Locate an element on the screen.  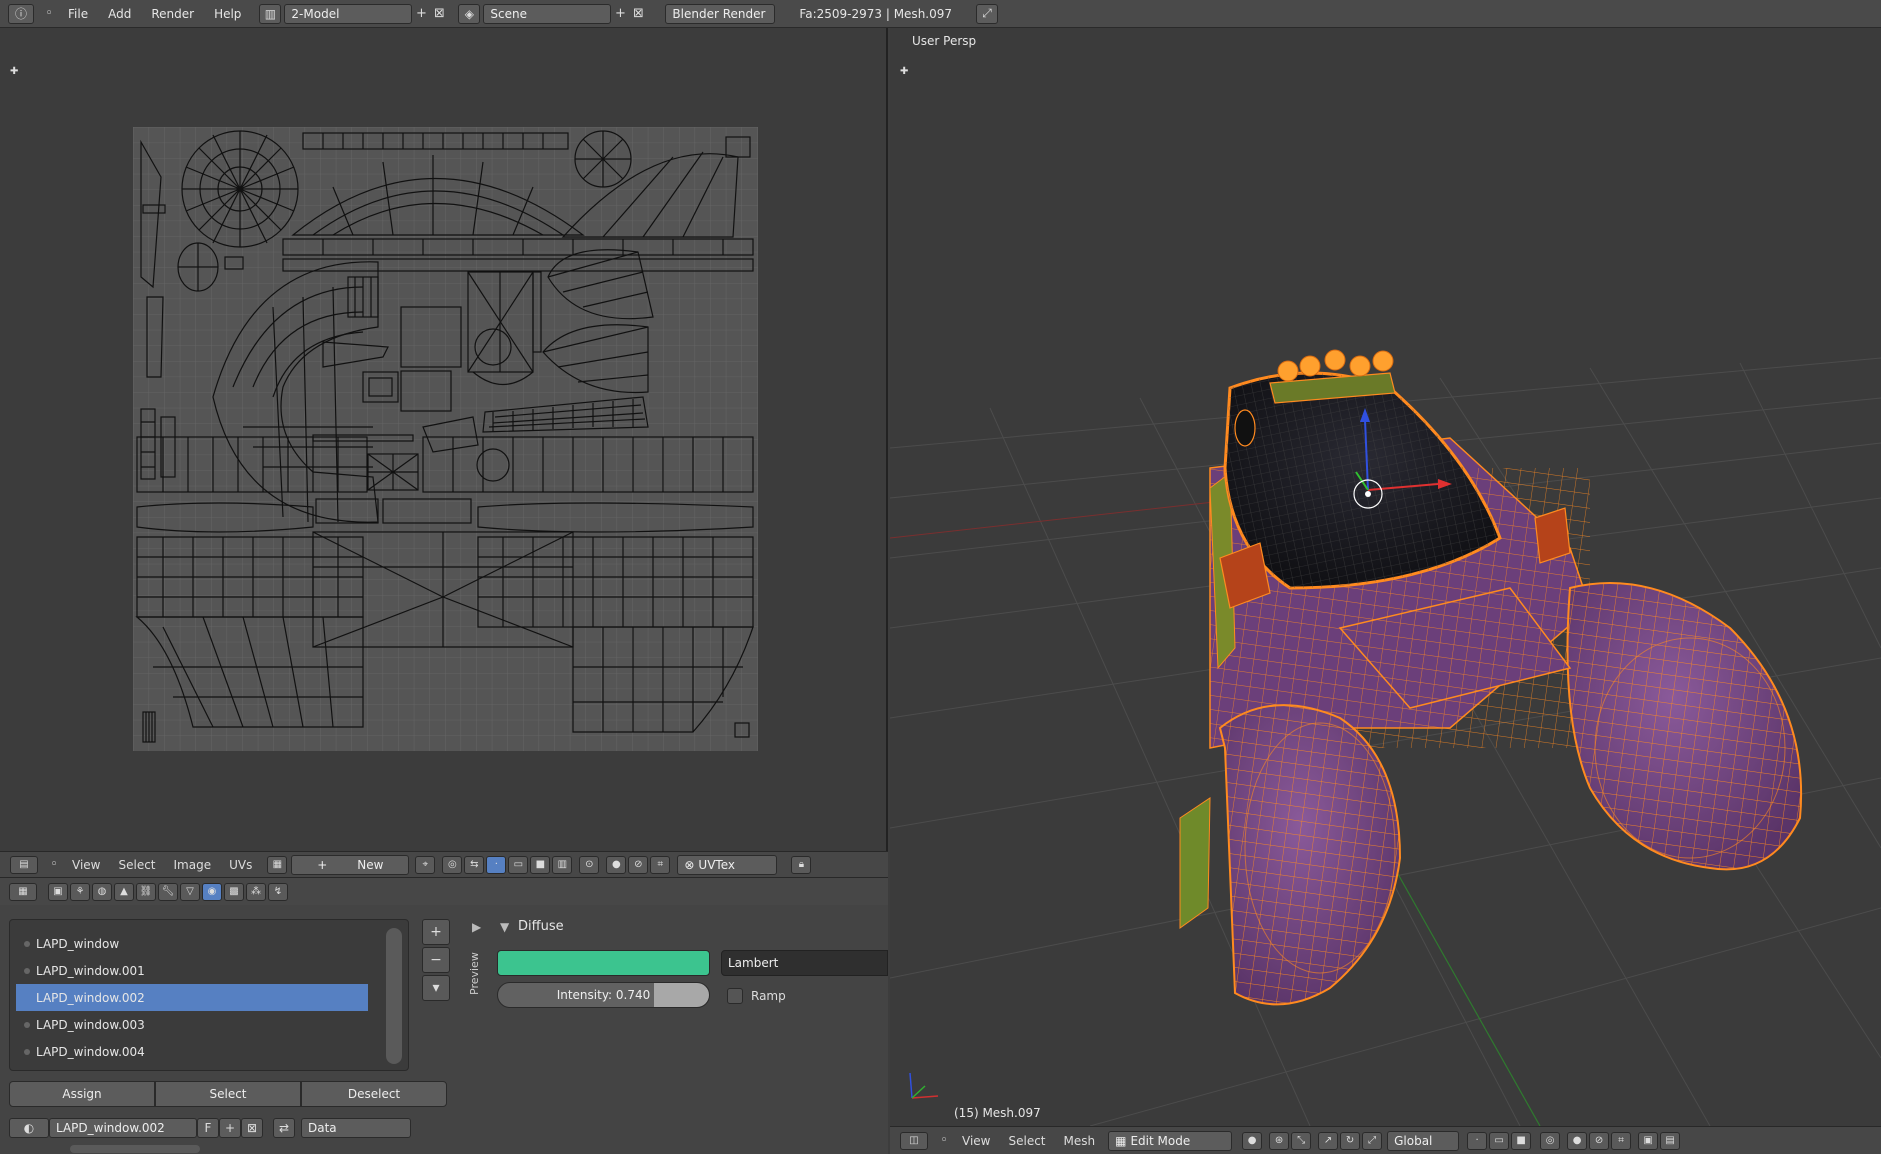
data-tab-icon: ▽ is located at coordinates (190, 891).